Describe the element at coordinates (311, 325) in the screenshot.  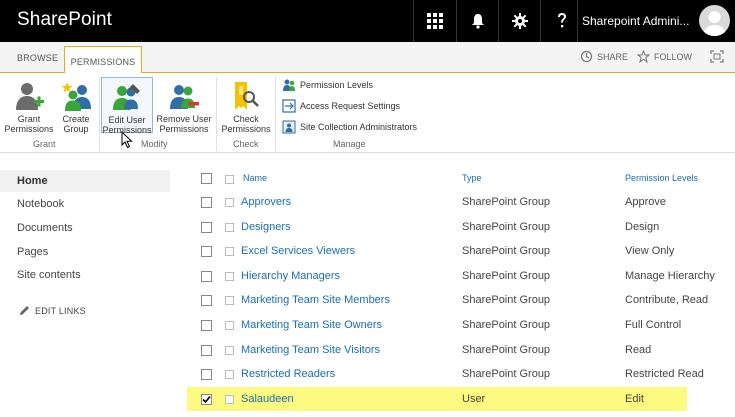
I see `row-name-link: Marketing Team Site Owners` at that location.